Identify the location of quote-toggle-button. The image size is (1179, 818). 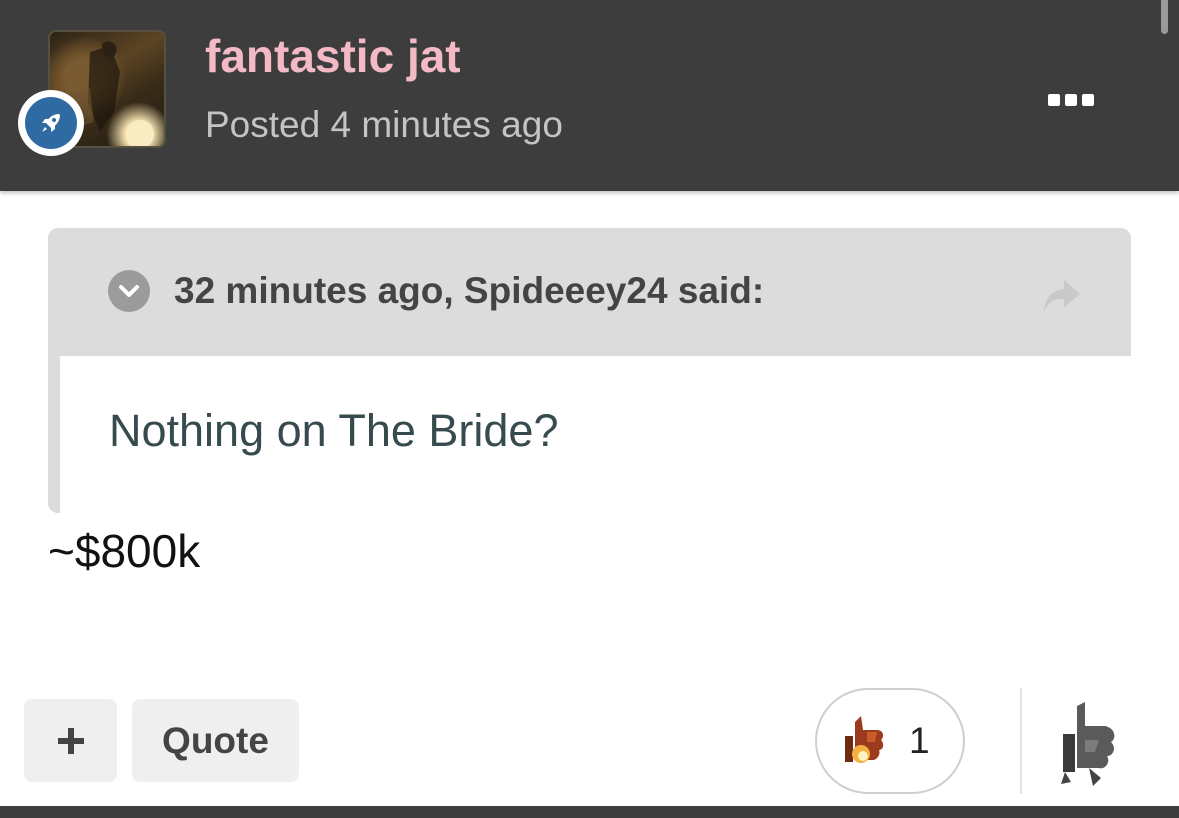
(129, 291).